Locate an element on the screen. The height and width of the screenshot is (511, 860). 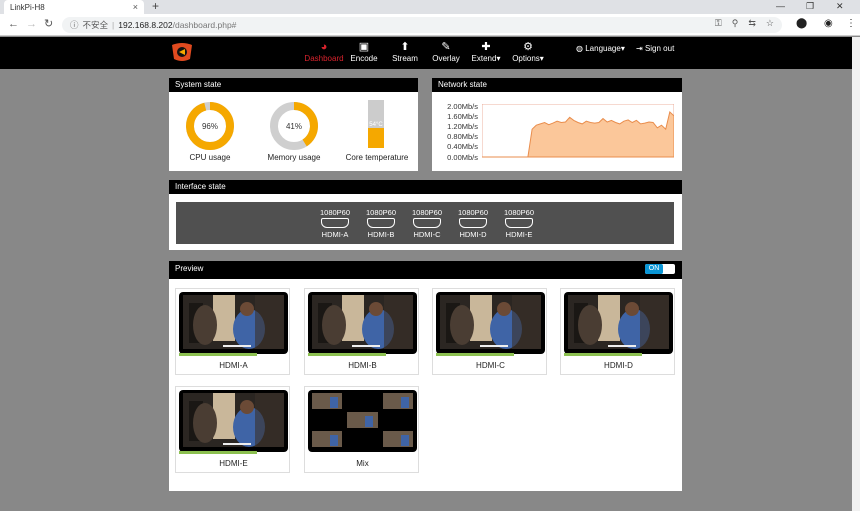
hdmi-port-b: 1080P60 HDMI-B is located at coordinates (381, 223).